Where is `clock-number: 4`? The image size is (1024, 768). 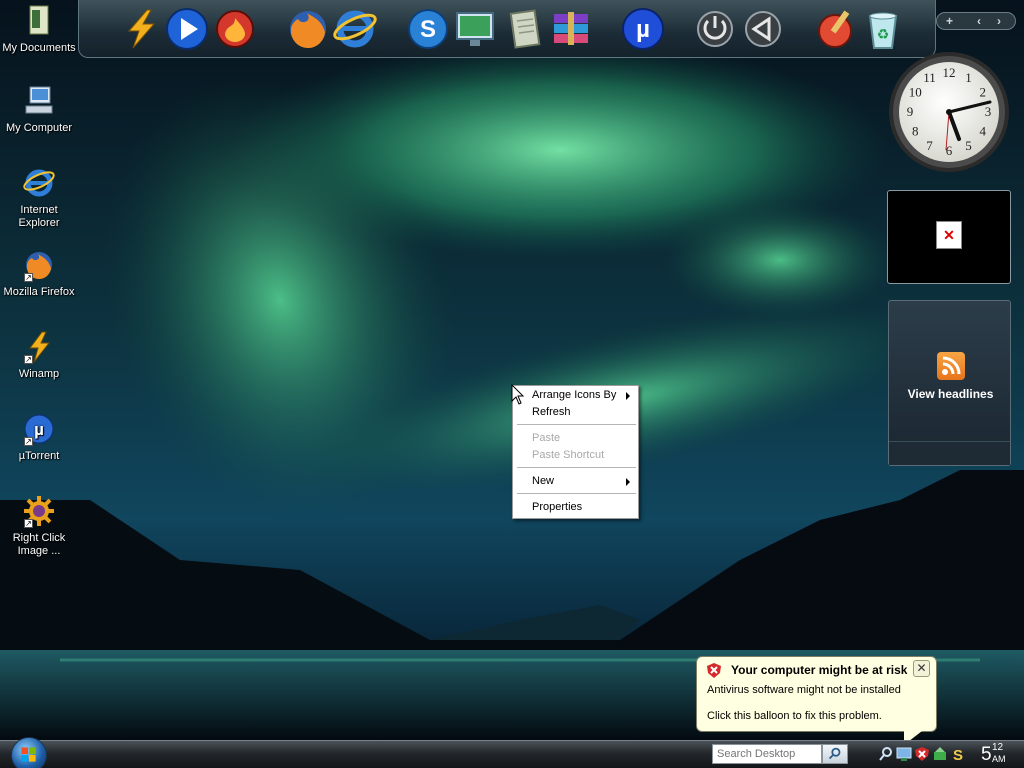
clock-number: 4 is located at coordinates (983, 131).